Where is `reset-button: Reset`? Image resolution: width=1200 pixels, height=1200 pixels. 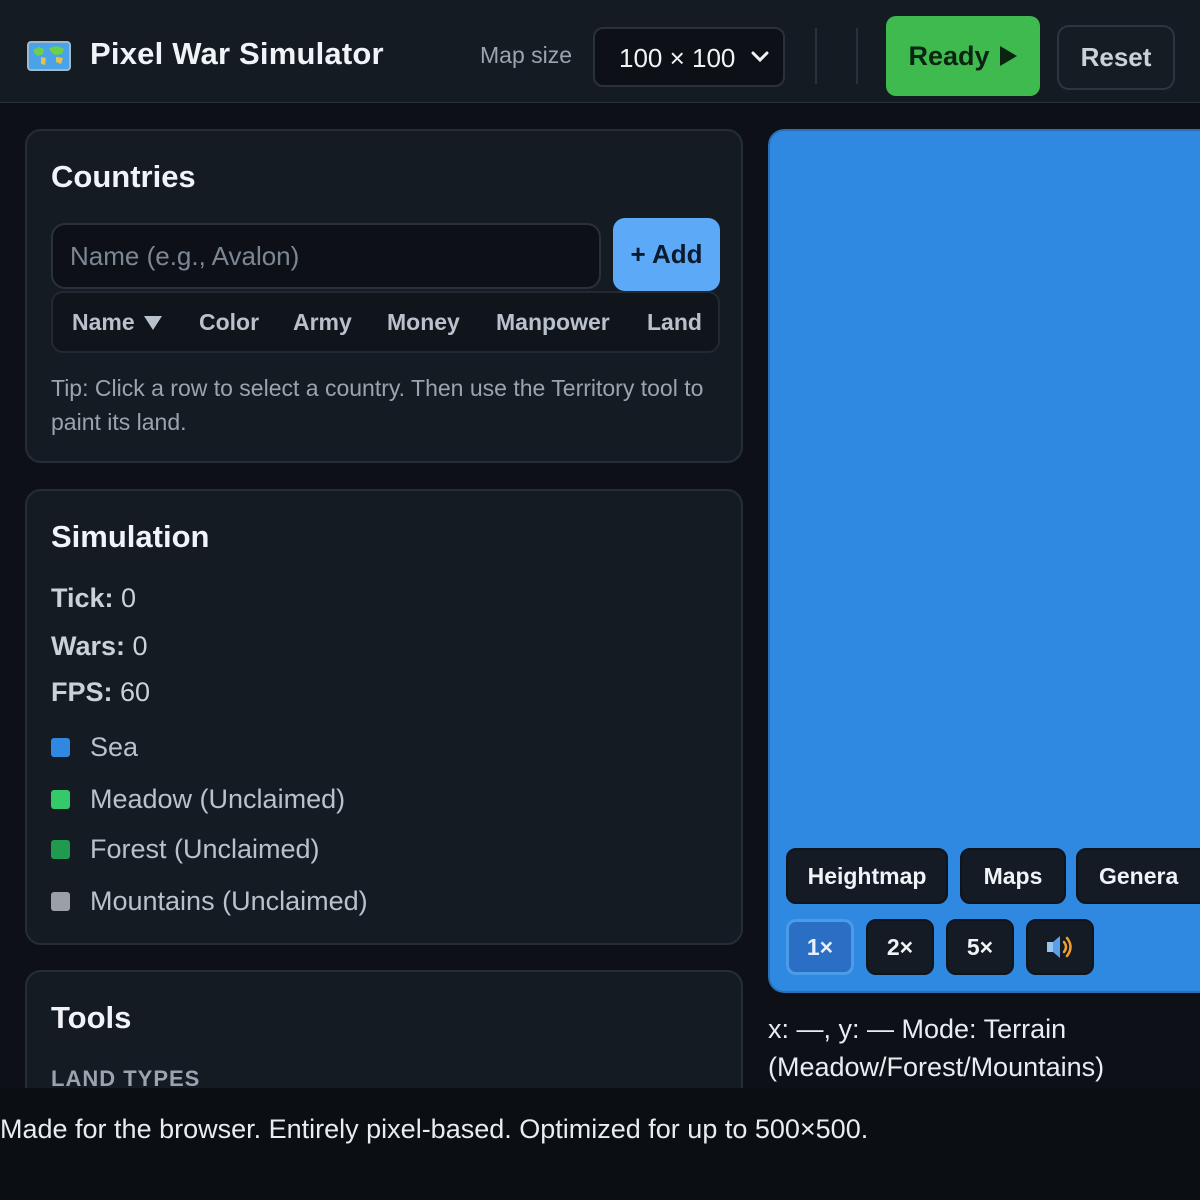 reset-button: Reset is located at coordinates (1116, 57).